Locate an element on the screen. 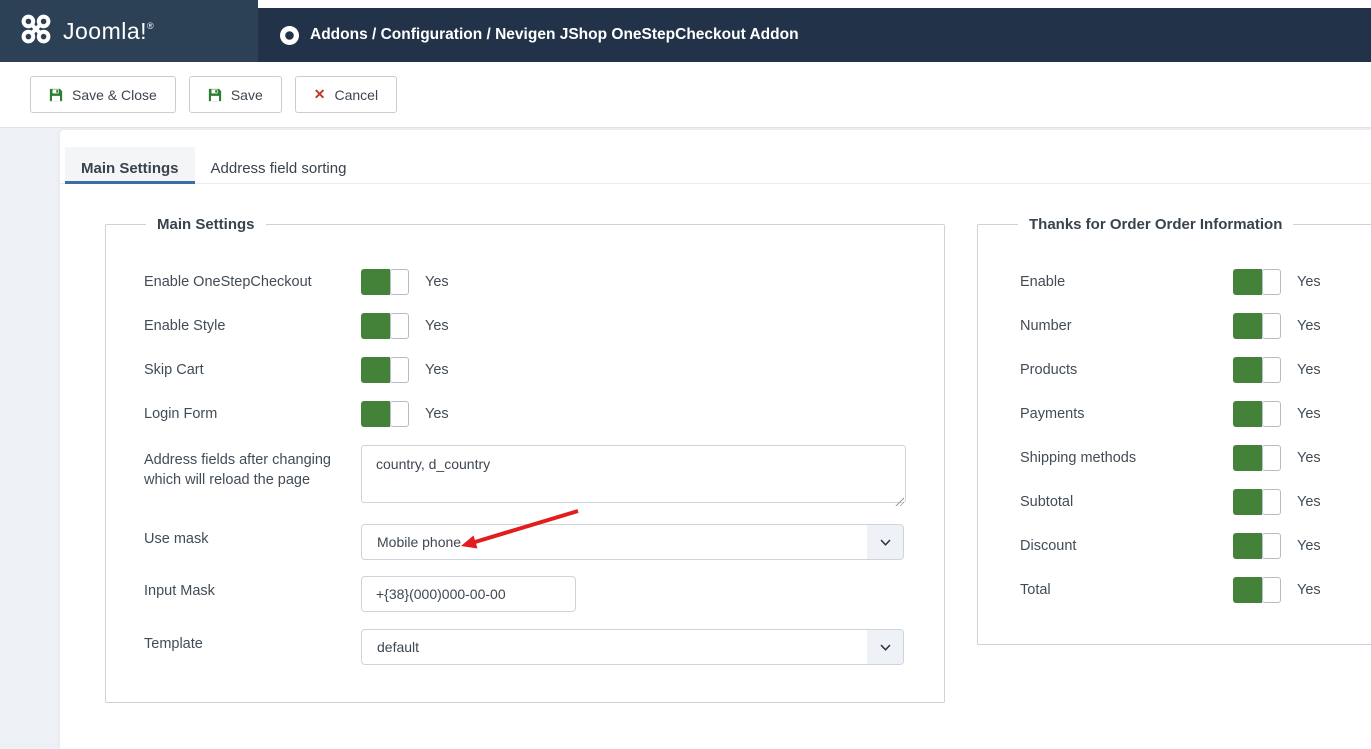  field-row: Template default is located at coordinates (524, 647).